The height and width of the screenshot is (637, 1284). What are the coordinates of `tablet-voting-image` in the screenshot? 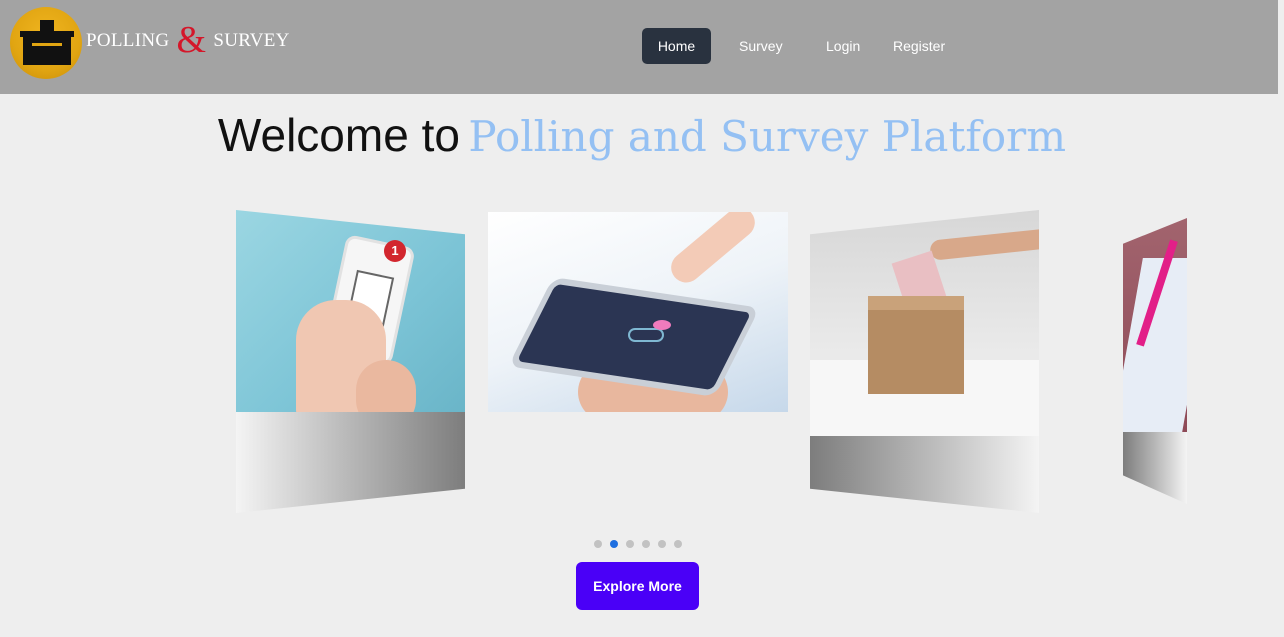 It's located at (638, 312).